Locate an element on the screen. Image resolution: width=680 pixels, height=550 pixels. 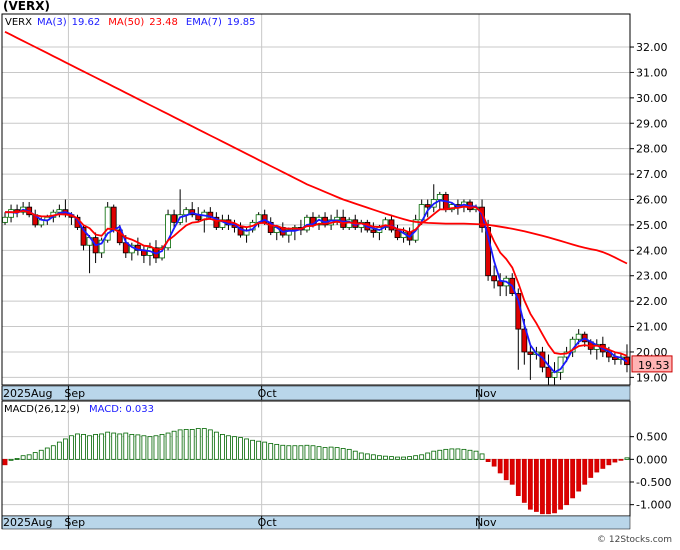
legend-label: MA(50) is located at coordinates (126, 22).